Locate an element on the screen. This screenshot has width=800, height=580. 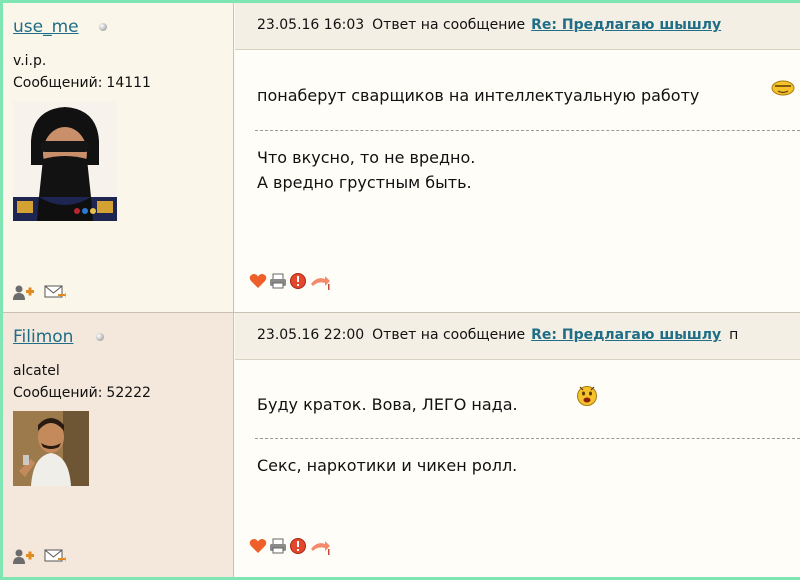
post-author-panel: Filimon alcatel Сообщений: 52222 is located at coordinates (118, 445).